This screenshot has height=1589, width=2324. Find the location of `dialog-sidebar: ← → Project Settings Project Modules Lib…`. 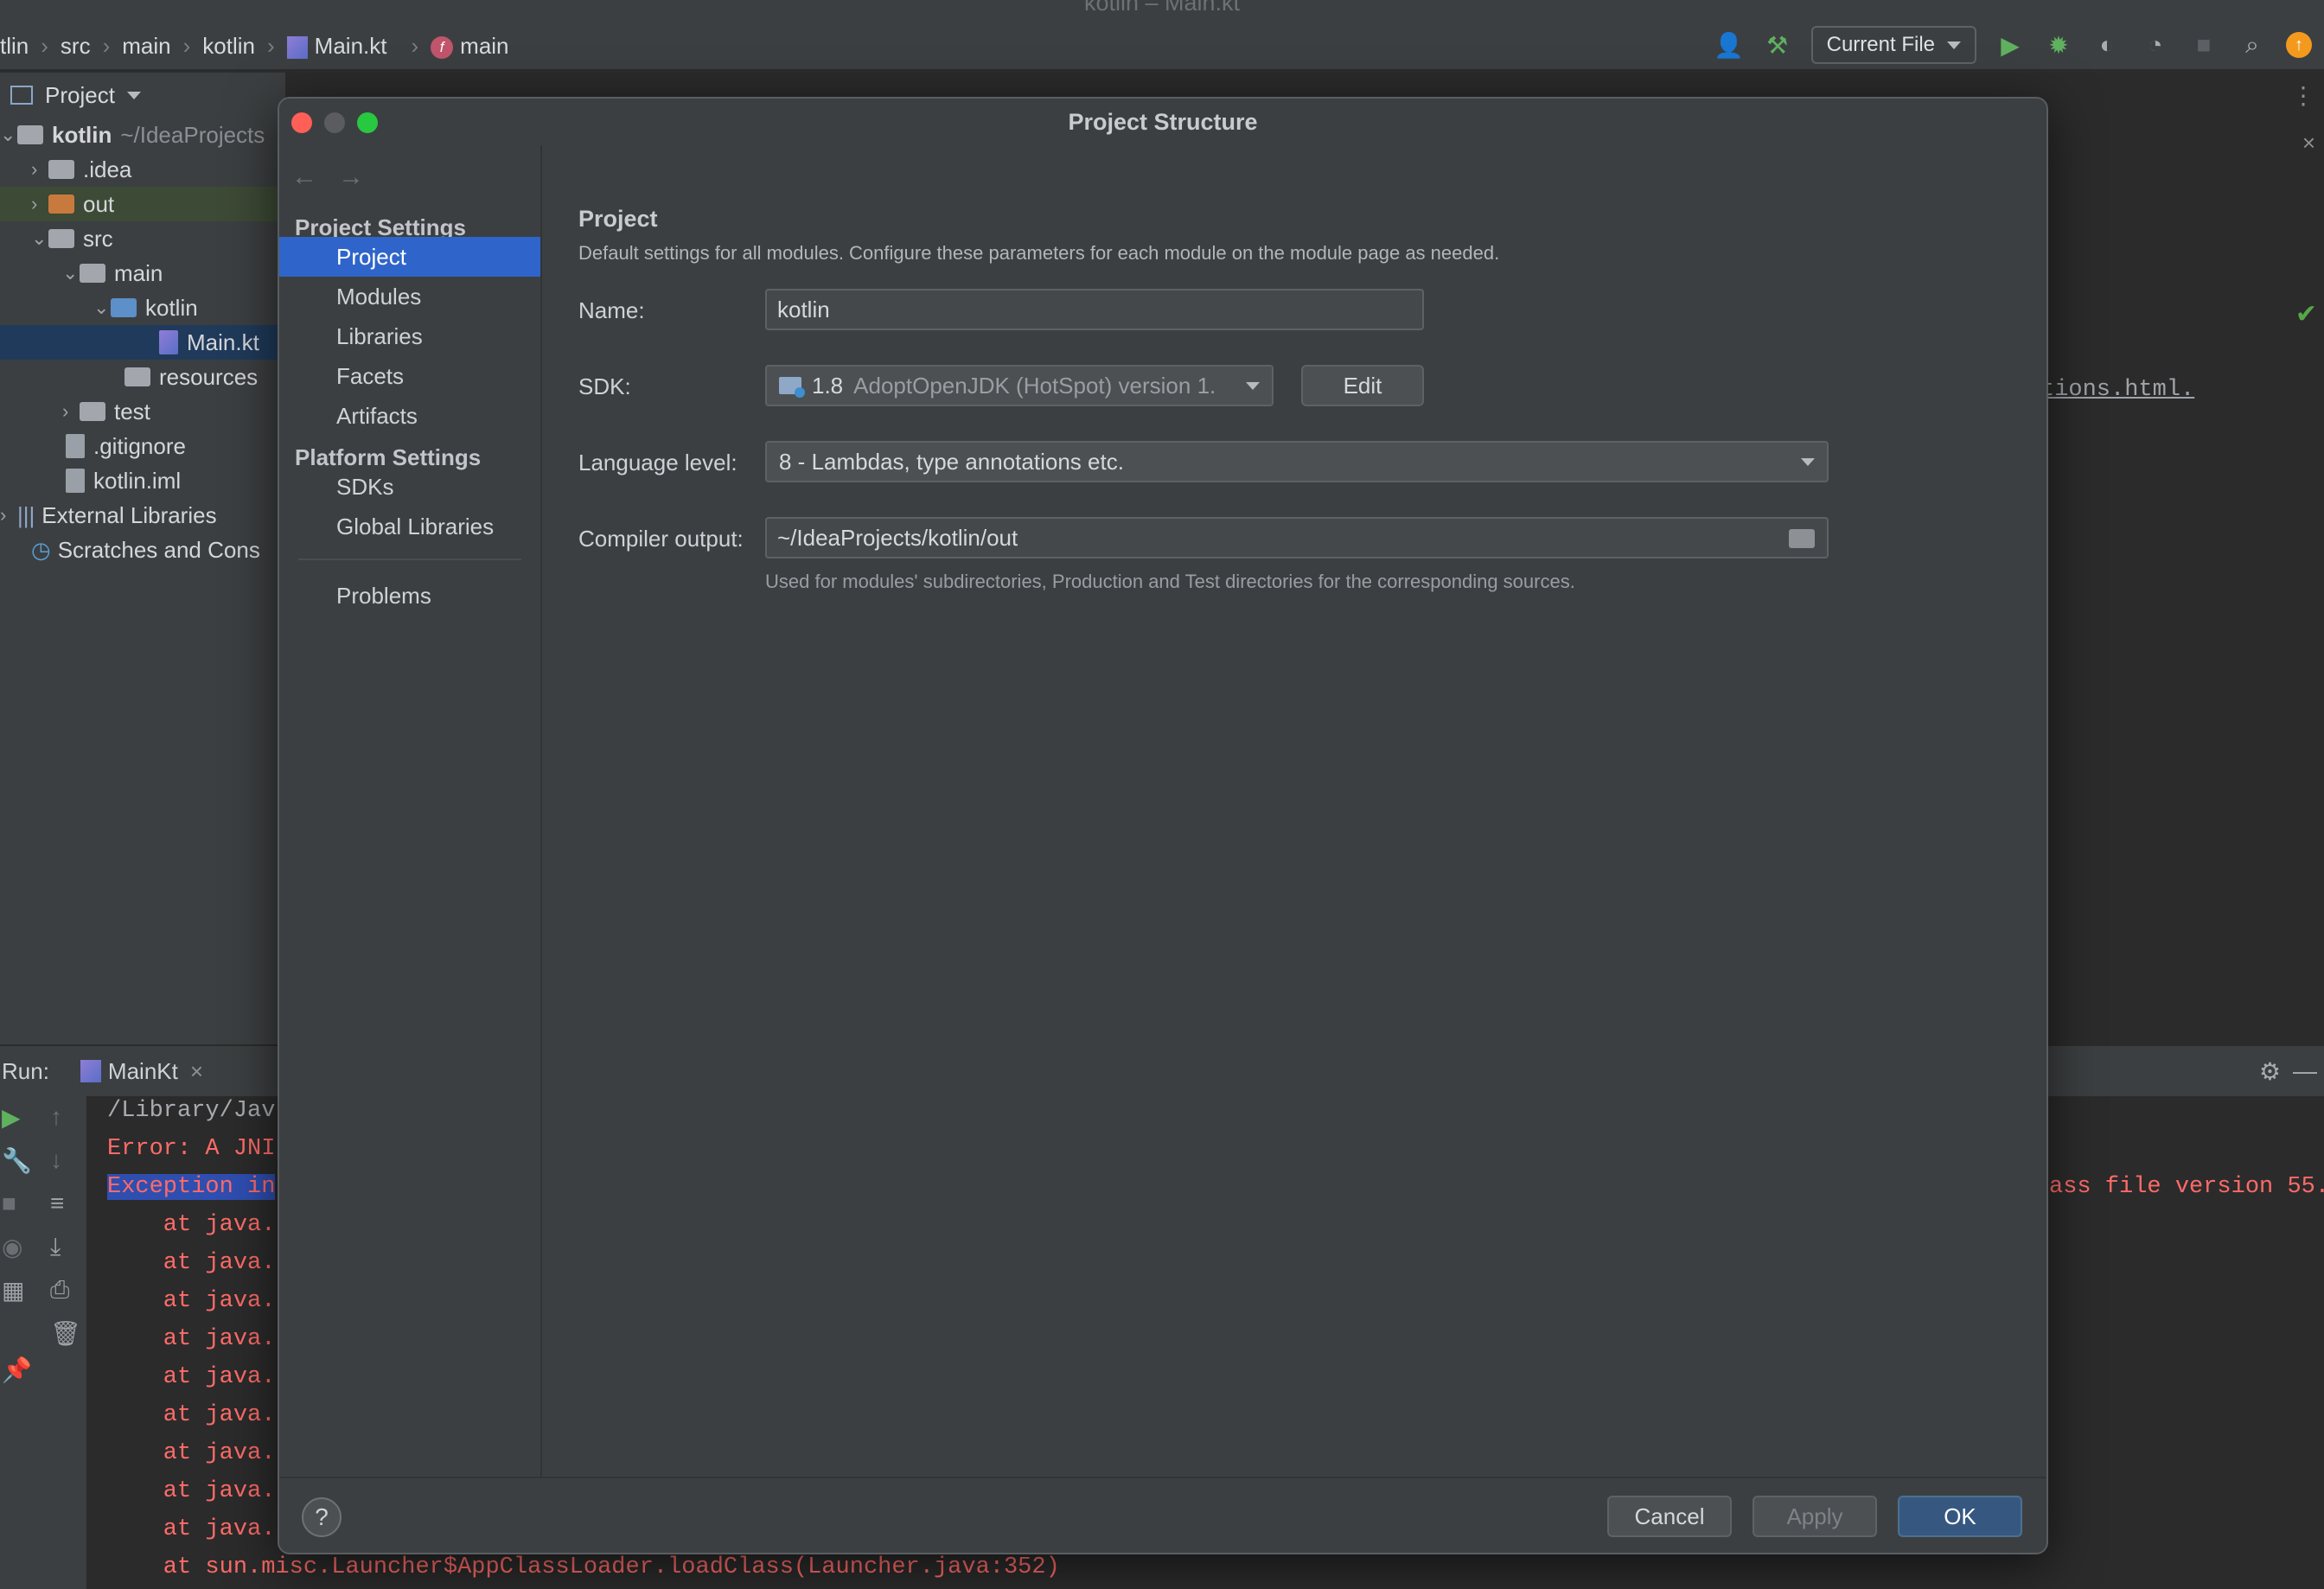

dialog-sidebar: ← → Project Settings Project Modules Lib… is located at coordinates (410, 811).